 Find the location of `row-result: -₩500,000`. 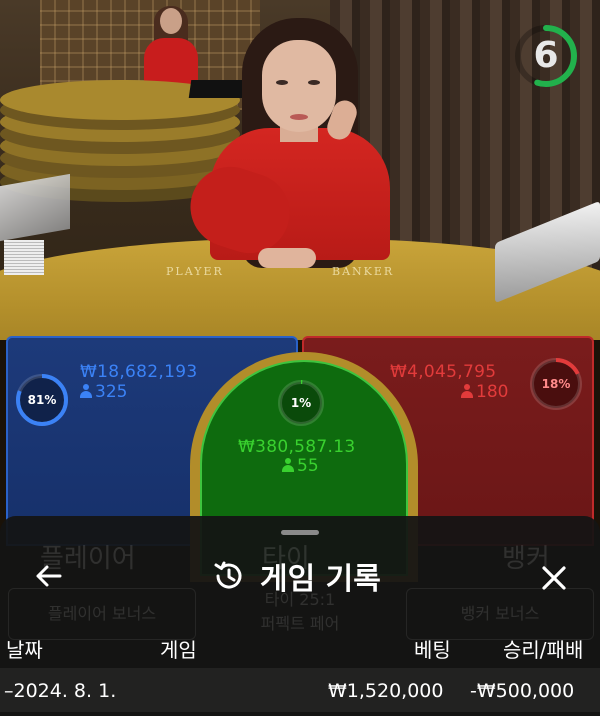

row-result: -₩500,000 is located at coordinates (522, 691).